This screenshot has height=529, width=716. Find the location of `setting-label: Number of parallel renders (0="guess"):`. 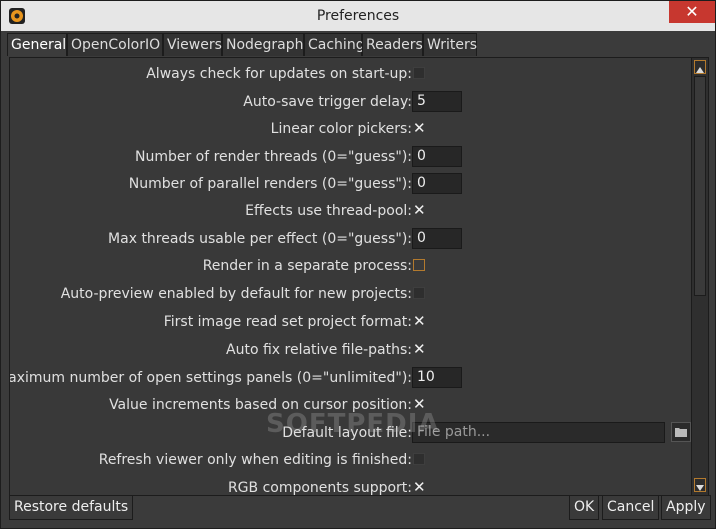

setting-label: Number of parallel renders (0="guess"): is located at coordinates (270, 184).